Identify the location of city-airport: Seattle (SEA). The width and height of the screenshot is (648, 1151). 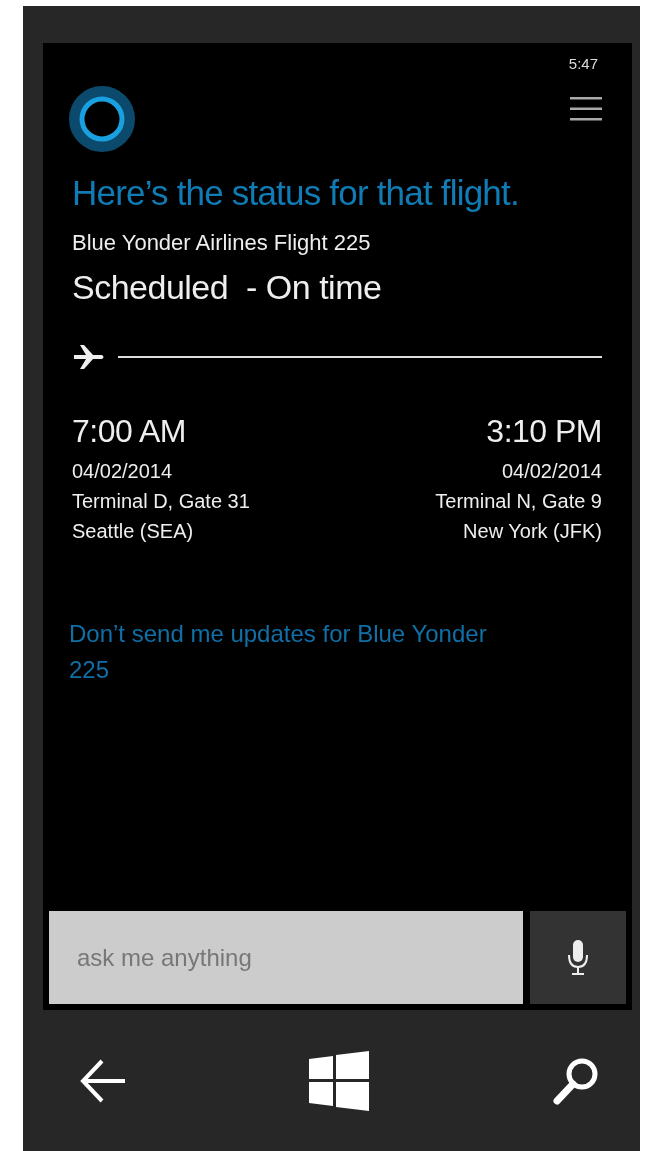
(133, 531).